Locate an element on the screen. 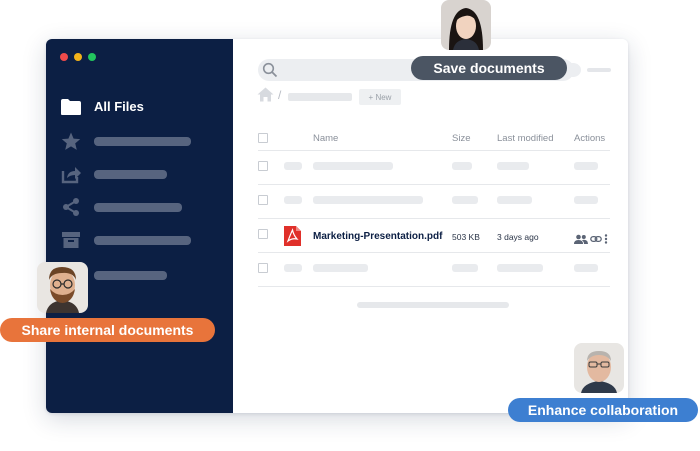  share-out-icon is located at coordinates (71, 174).